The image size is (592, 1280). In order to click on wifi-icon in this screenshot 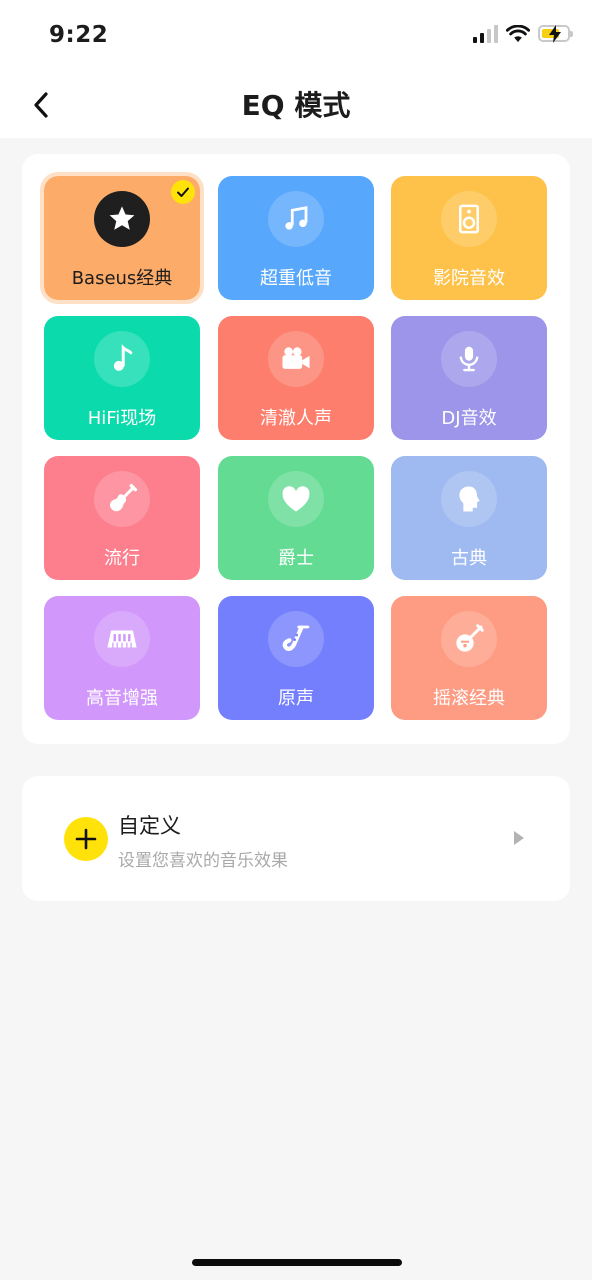, I will do `click(518, 33)`.